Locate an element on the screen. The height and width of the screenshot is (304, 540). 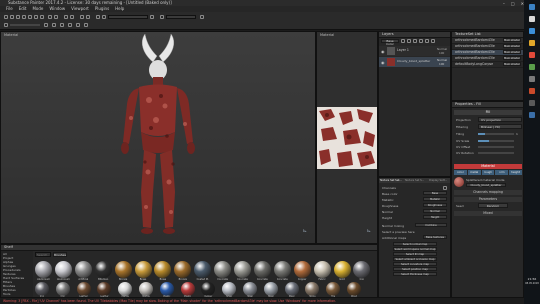
alignment-icon is located at coordinates (62, 25).